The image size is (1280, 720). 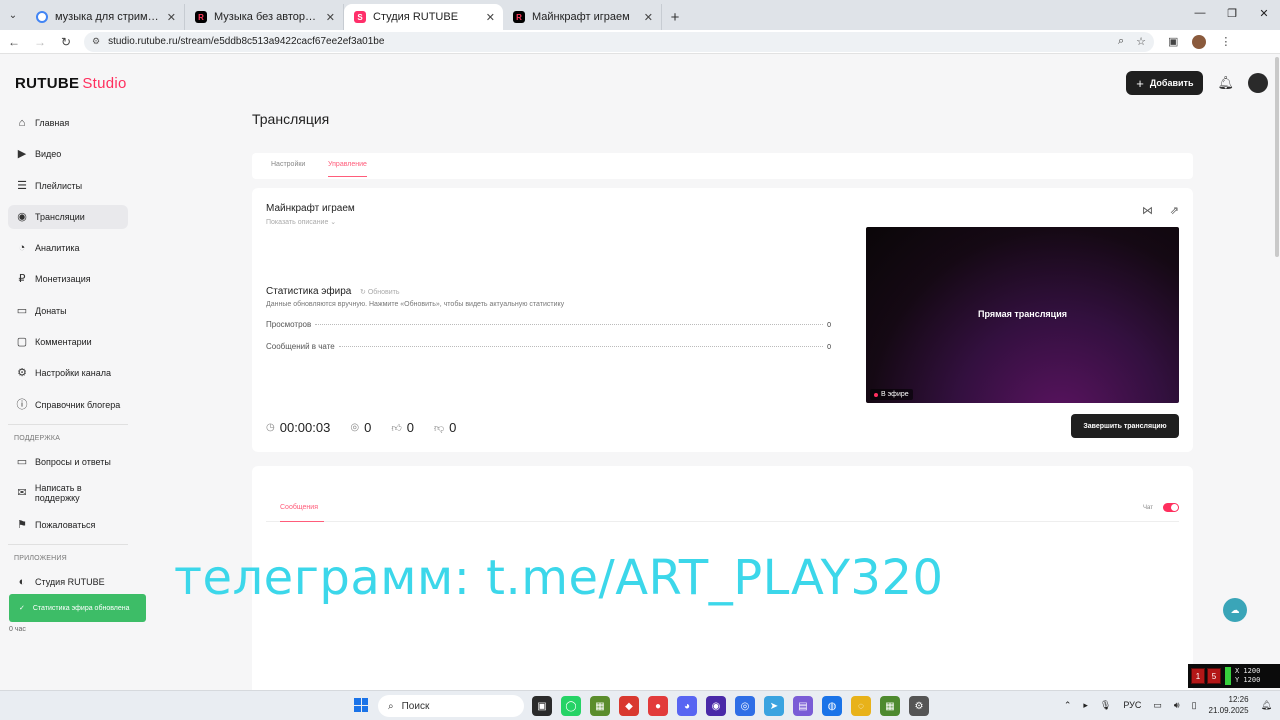 What do you see at coordinates (14, 42) in the screenshot?
I see `back-icon: ←` at bounding box center [14, 42].